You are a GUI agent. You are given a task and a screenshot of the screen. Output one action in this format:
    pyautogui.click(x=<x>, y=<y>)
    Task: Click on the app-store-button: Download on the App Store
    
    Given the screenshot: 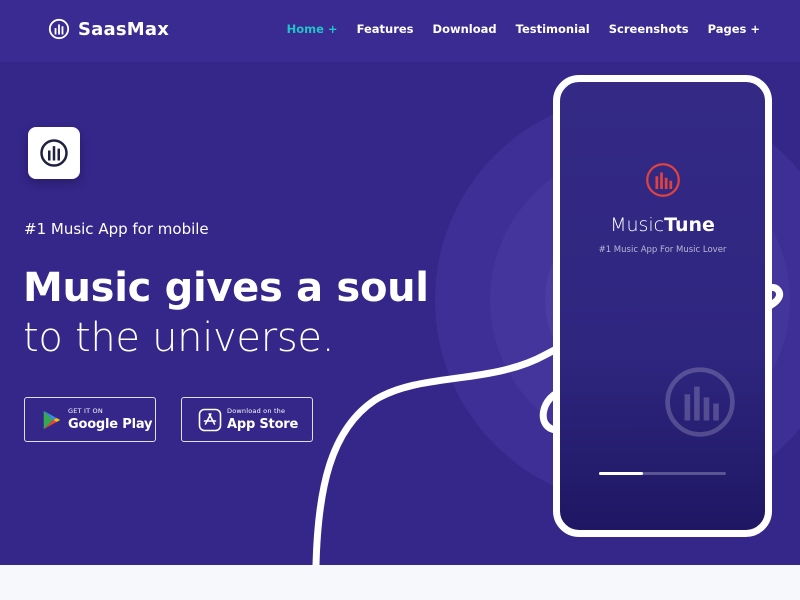 What is the action you would take?
    pyautogui.click(x=247, y=419)
    